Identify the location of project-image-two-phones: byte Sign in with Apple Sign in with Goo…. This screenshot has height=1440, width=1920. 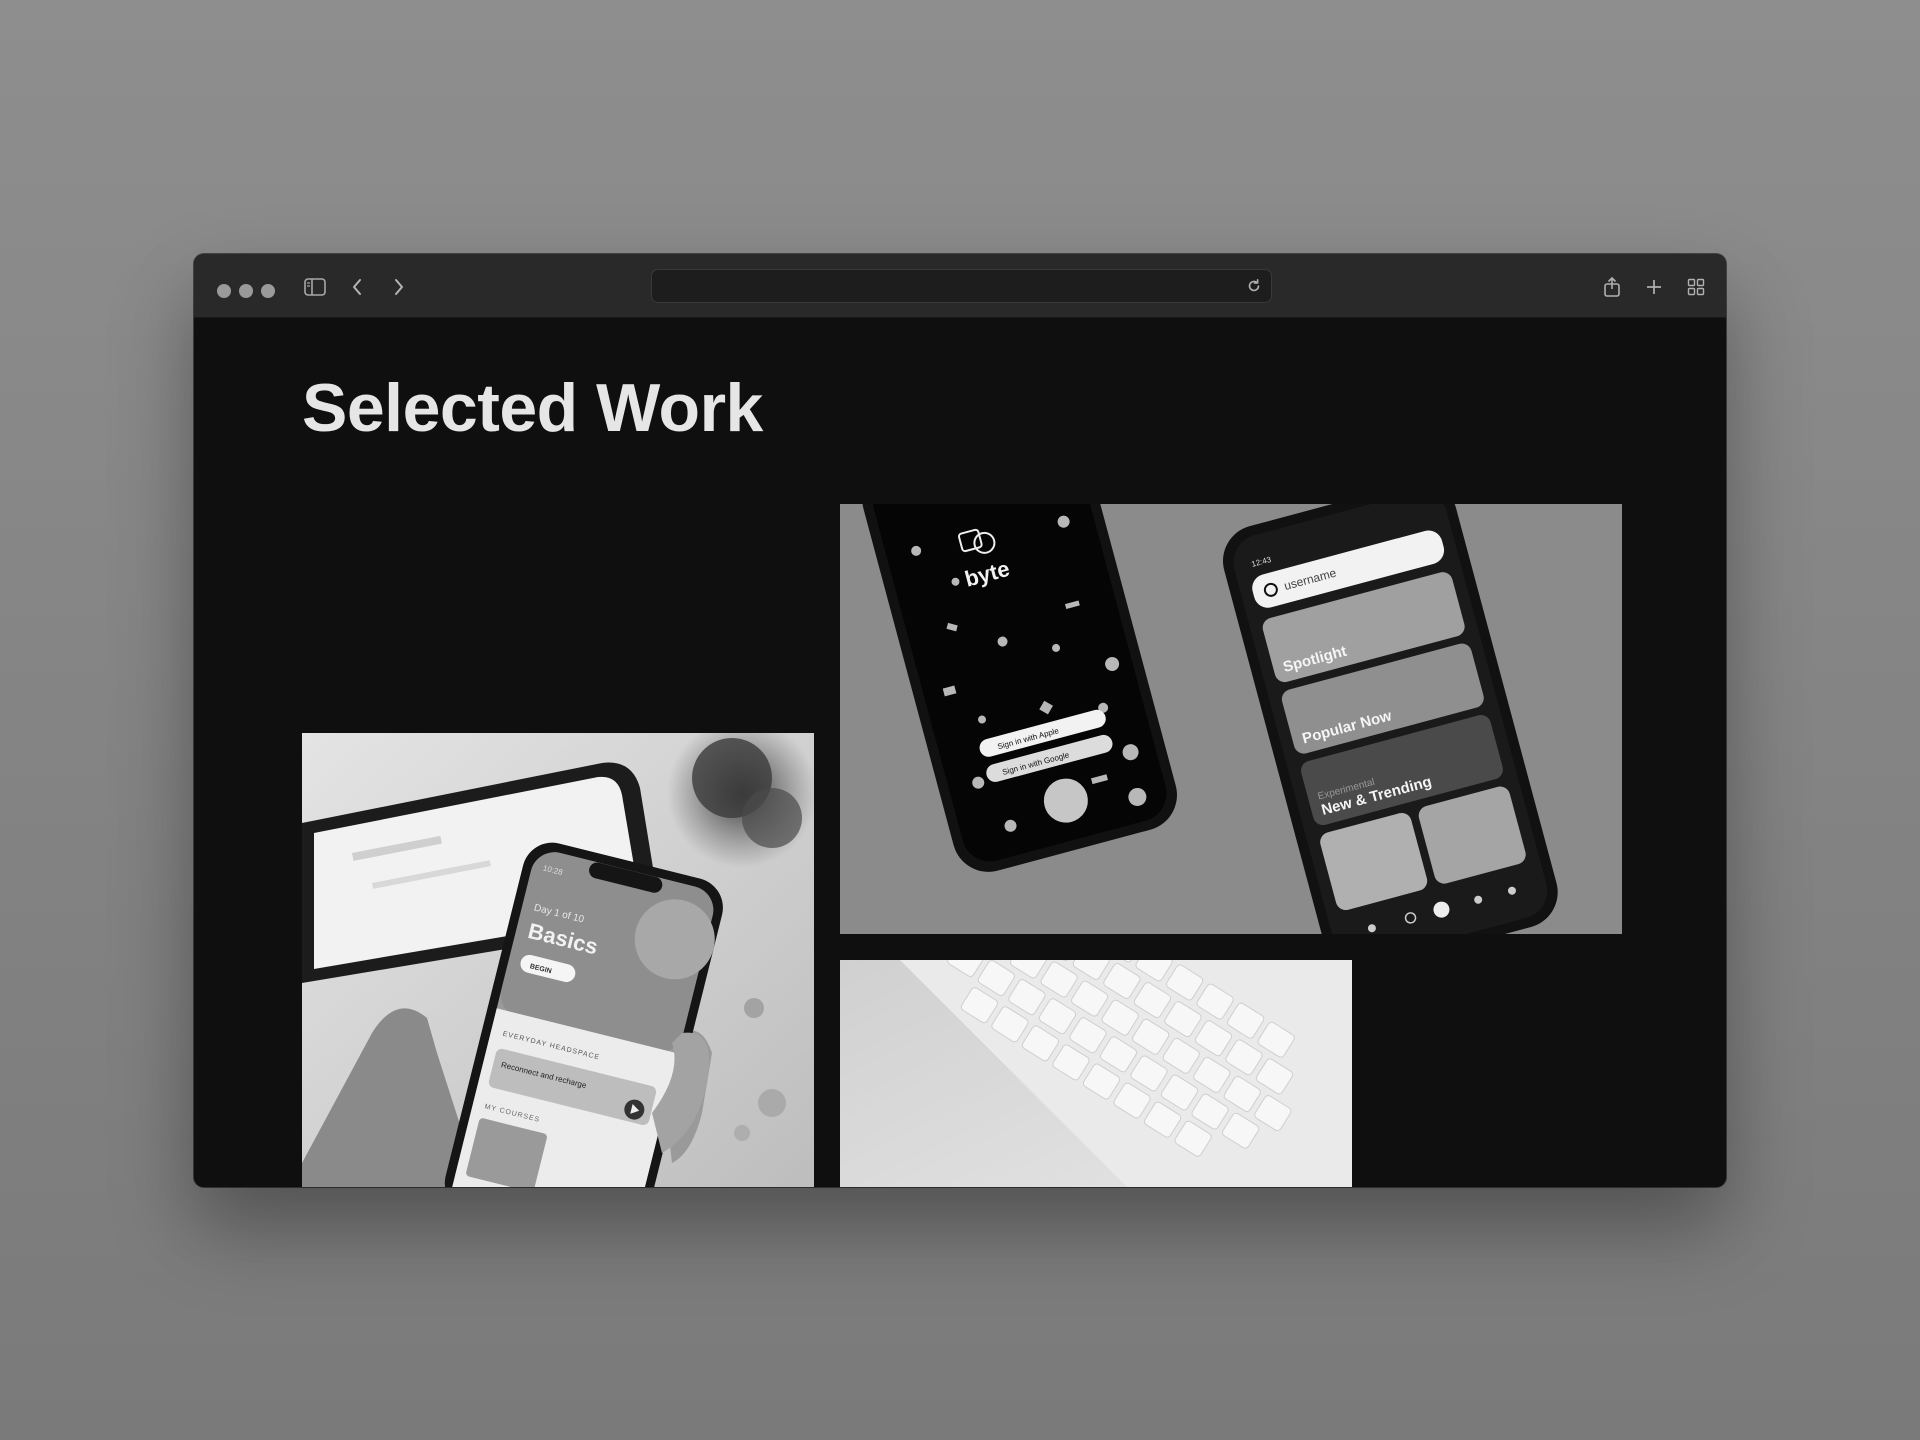
(1231, 719).